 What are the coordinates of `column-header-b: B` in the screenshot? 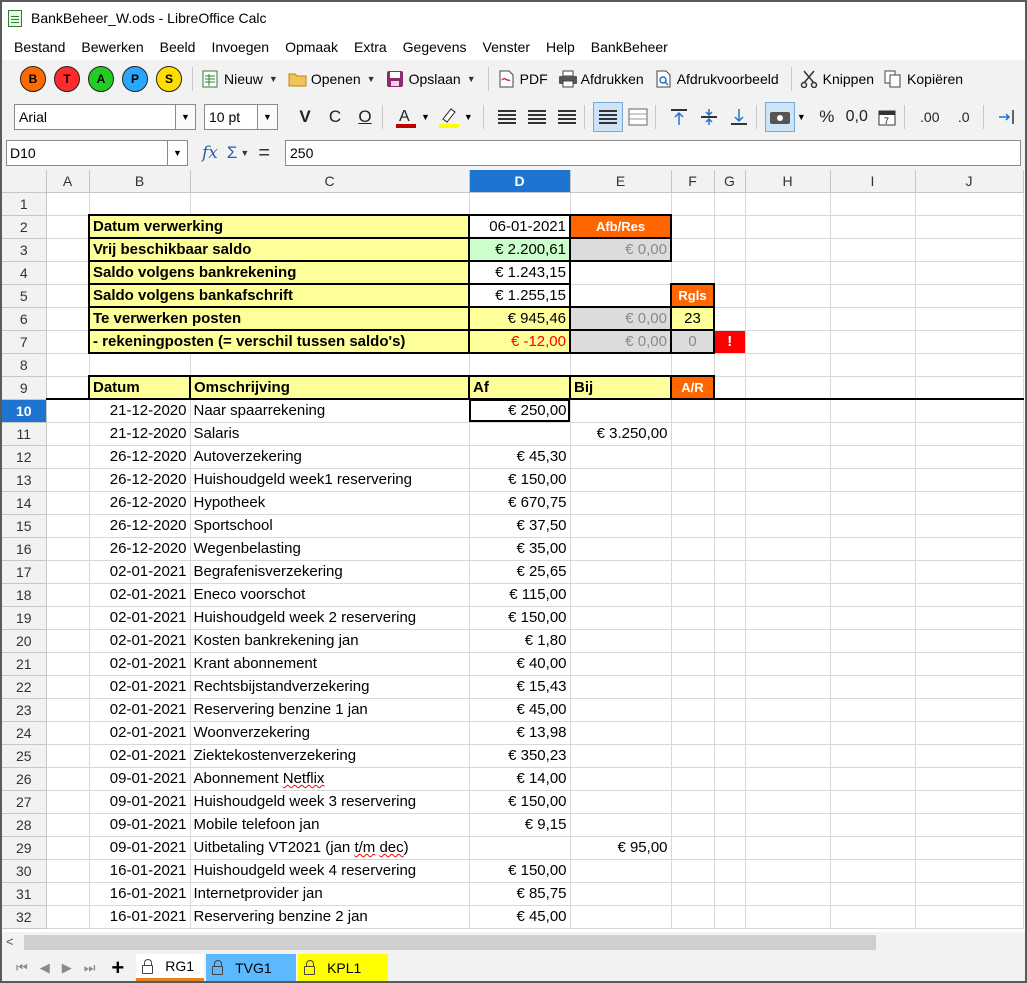 It's located at (140, 181).